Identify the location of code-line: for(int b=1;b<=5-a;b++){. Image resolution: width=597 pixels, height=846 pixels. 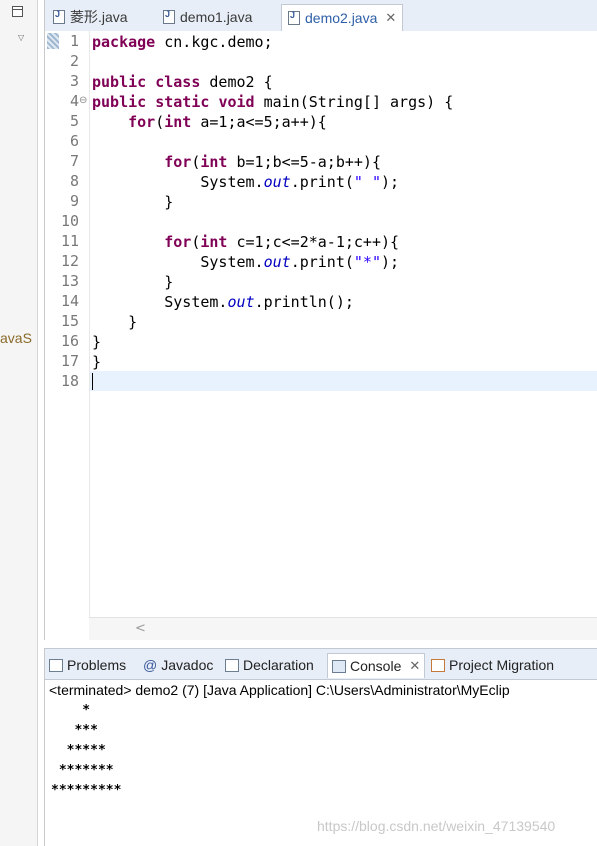
(272, 162).